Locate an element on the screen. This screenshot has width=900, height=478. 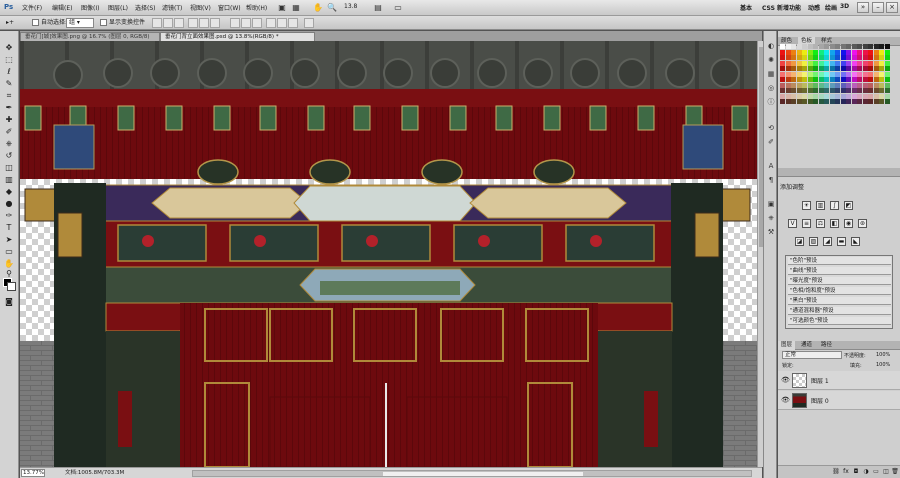
distribute-vcenter-icon is located at coordinates (246, 23).